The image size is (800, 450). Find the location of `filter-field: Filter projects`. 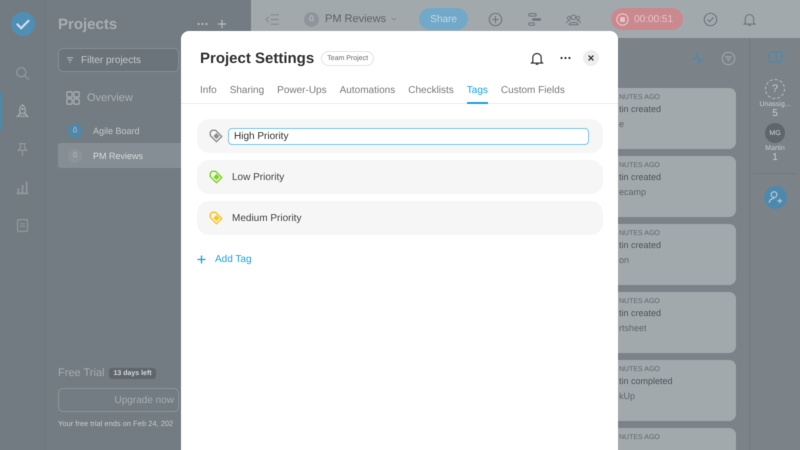

filter-field: Filter projects is located at coordinates (118, 60).